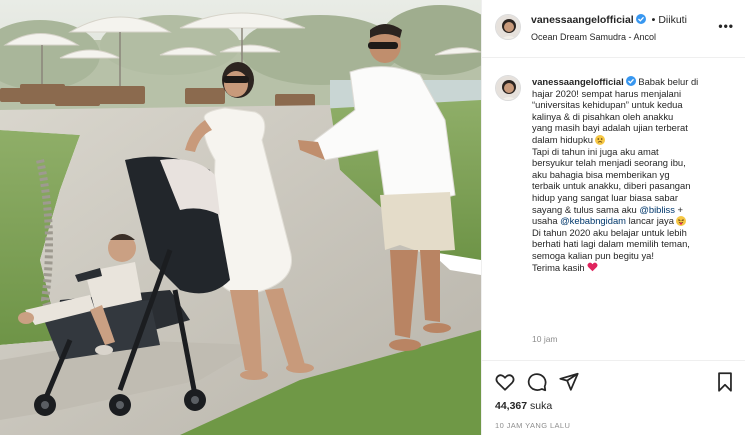  Describe the element at coordinates (607, 93) in the screenshot. I see `caption-line: hajar 2020! sempat harus menjalani` at that location.